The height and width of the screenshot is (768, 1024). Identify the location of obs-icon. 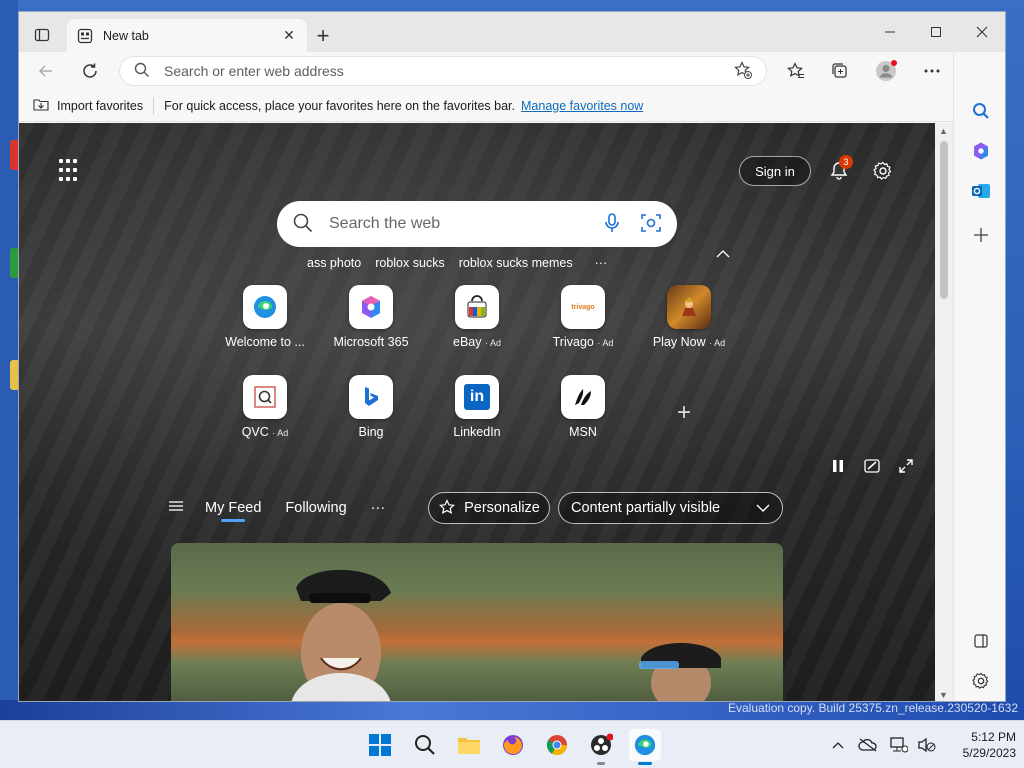
(602, 744).